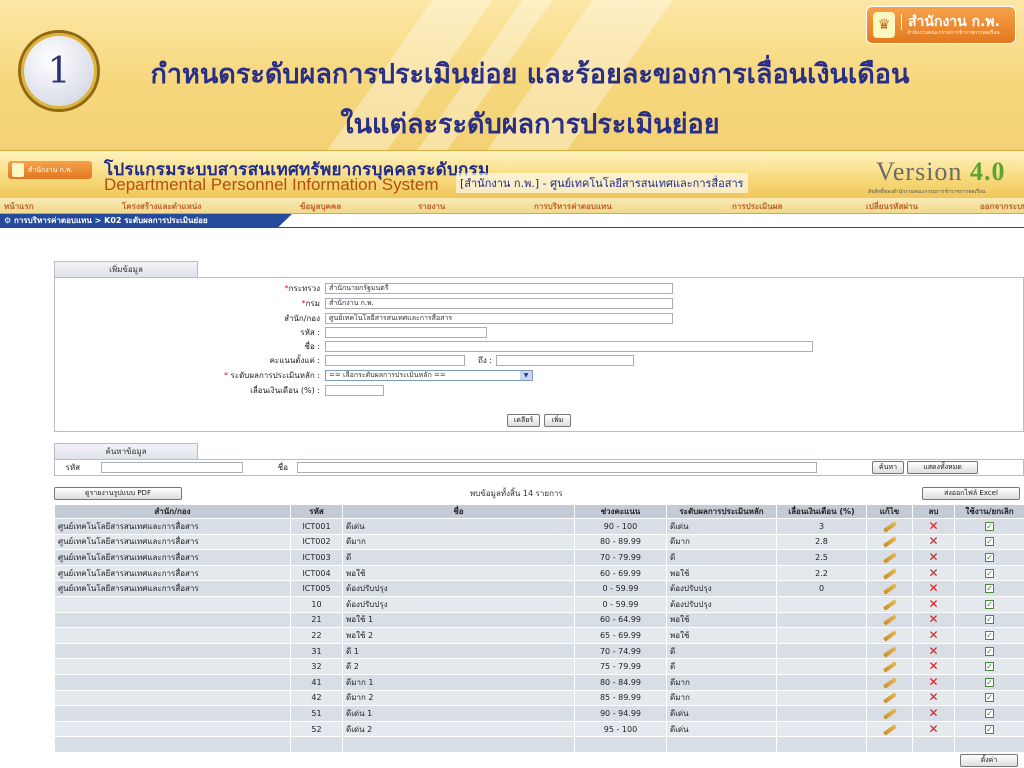 Image resolution: width=1024 pixels, height=768 pixels. I want to click on code-input, so click(406, 332).